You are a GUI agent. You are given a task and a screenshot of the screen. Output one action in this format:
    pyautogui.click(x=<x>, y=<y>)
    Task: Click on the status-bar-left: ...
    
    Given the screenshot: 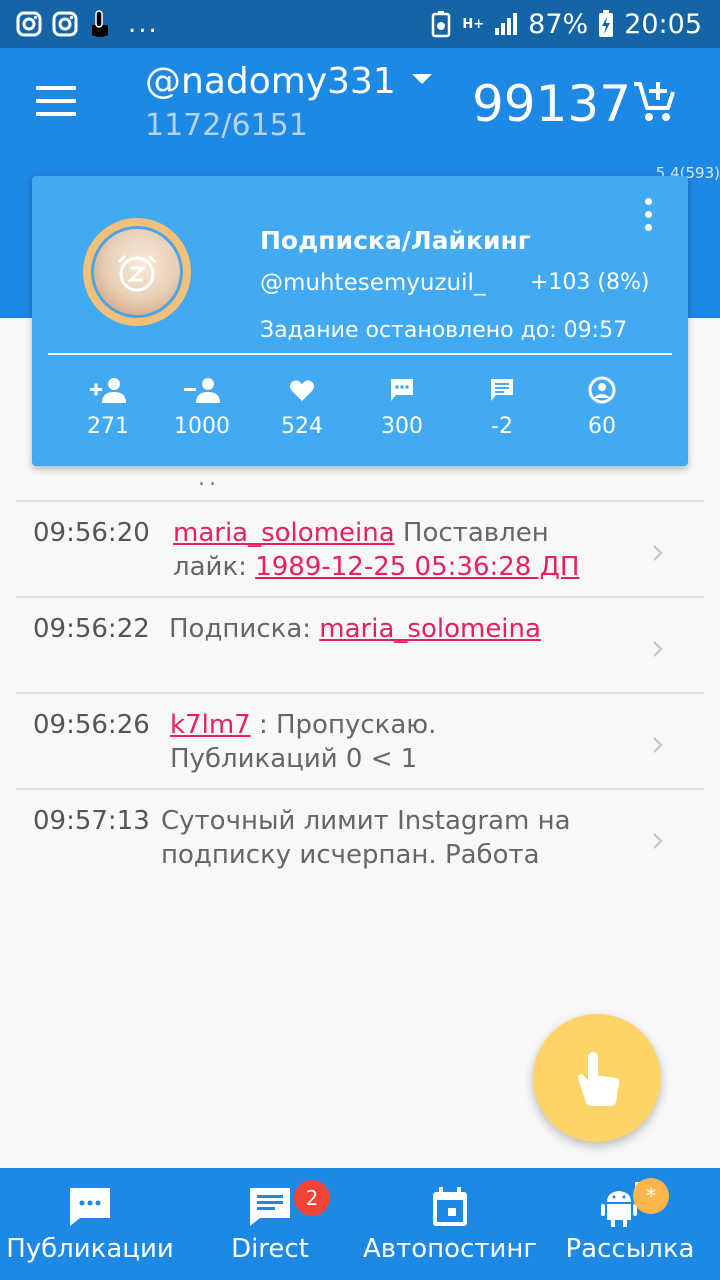 What is the action you would take?
    pyautogui.click(x=87, y=24)
    